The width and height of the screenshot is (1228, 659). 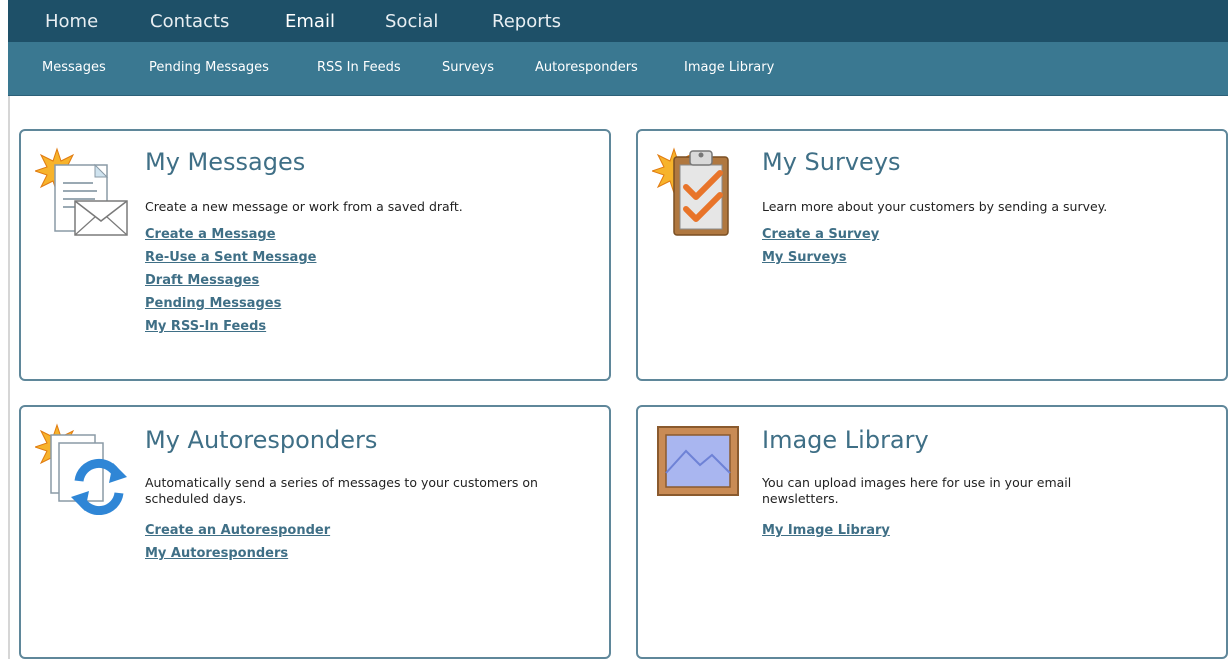 What do you see at coordinates (230, 257) in the screenshot?
I see `reuse-sent-message-link: Re-Use a Sent Message` at bounding box center [230, 257].